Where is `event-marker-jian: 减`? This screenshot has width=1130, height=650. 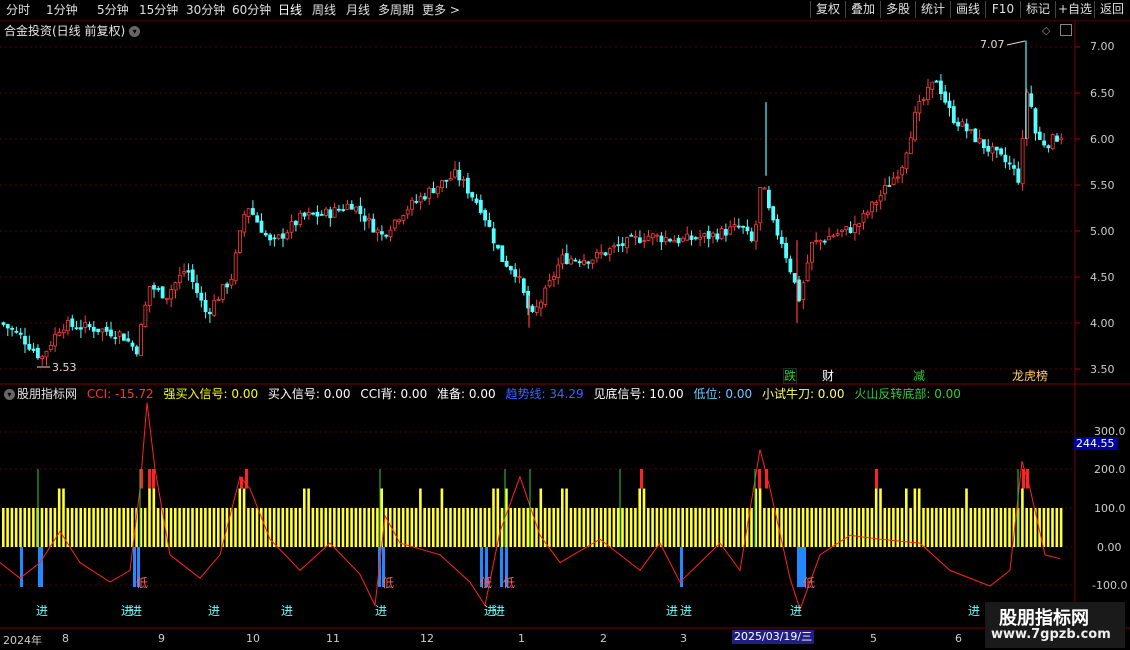
event-marker-jian: 减 is located at coordinates (919, 376).